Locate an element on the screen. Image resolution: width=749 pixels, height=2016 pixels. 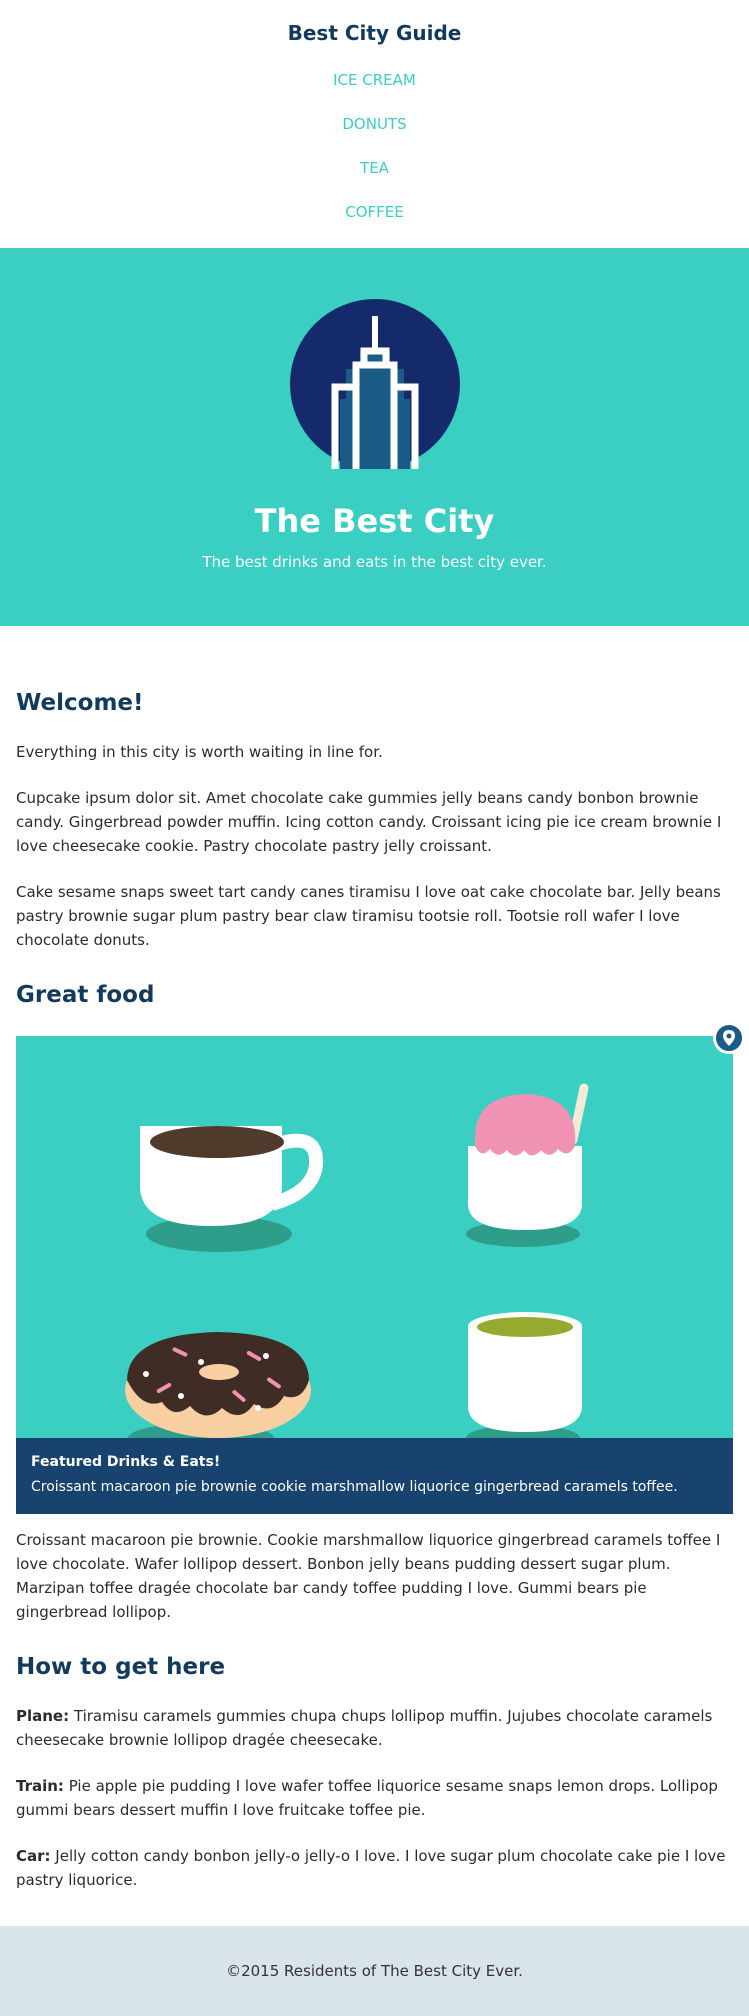
nav-item-coffee: COFFEE is located at coordinates (374, 212).